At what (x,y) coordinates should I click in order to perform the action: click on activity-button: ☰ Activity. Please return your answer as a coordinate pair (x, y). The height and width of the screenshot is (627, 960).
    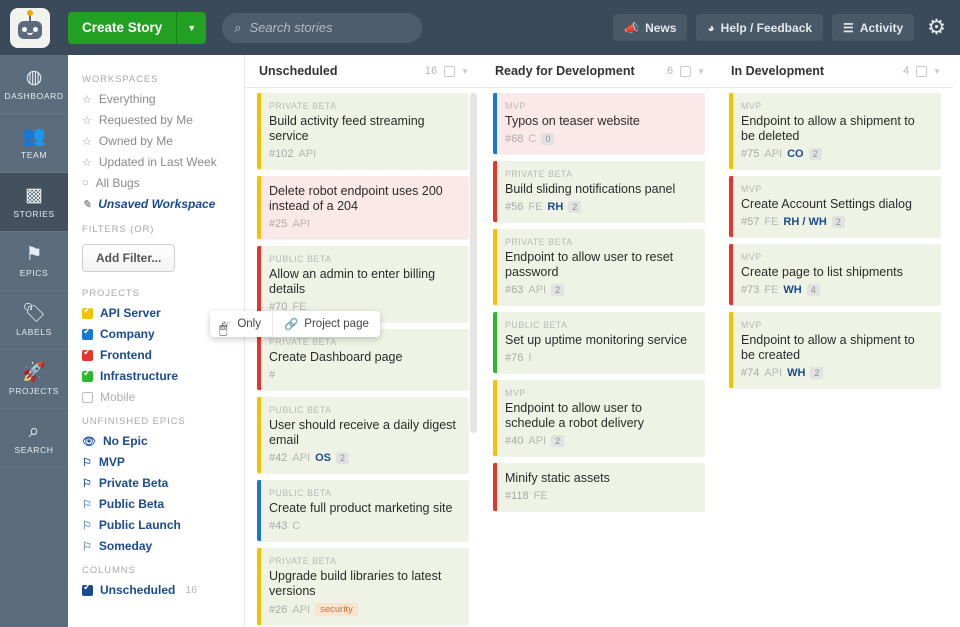
    Looking at the image, I should click on (873, 27).